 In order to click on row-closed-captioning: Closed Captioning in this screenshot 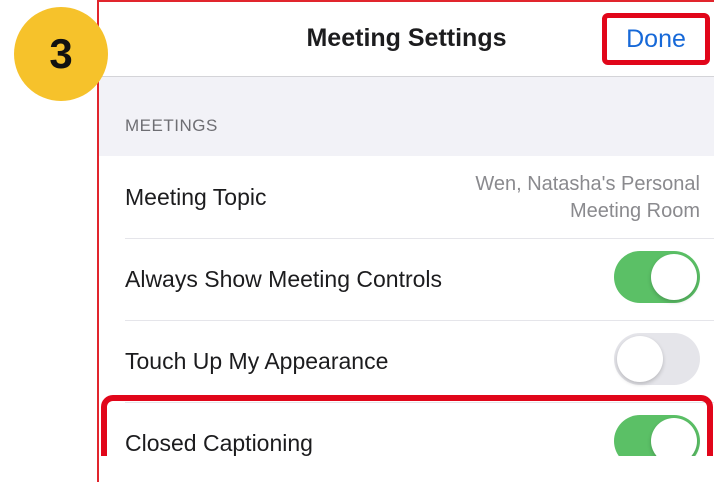, I will do `click(406, 429)`.